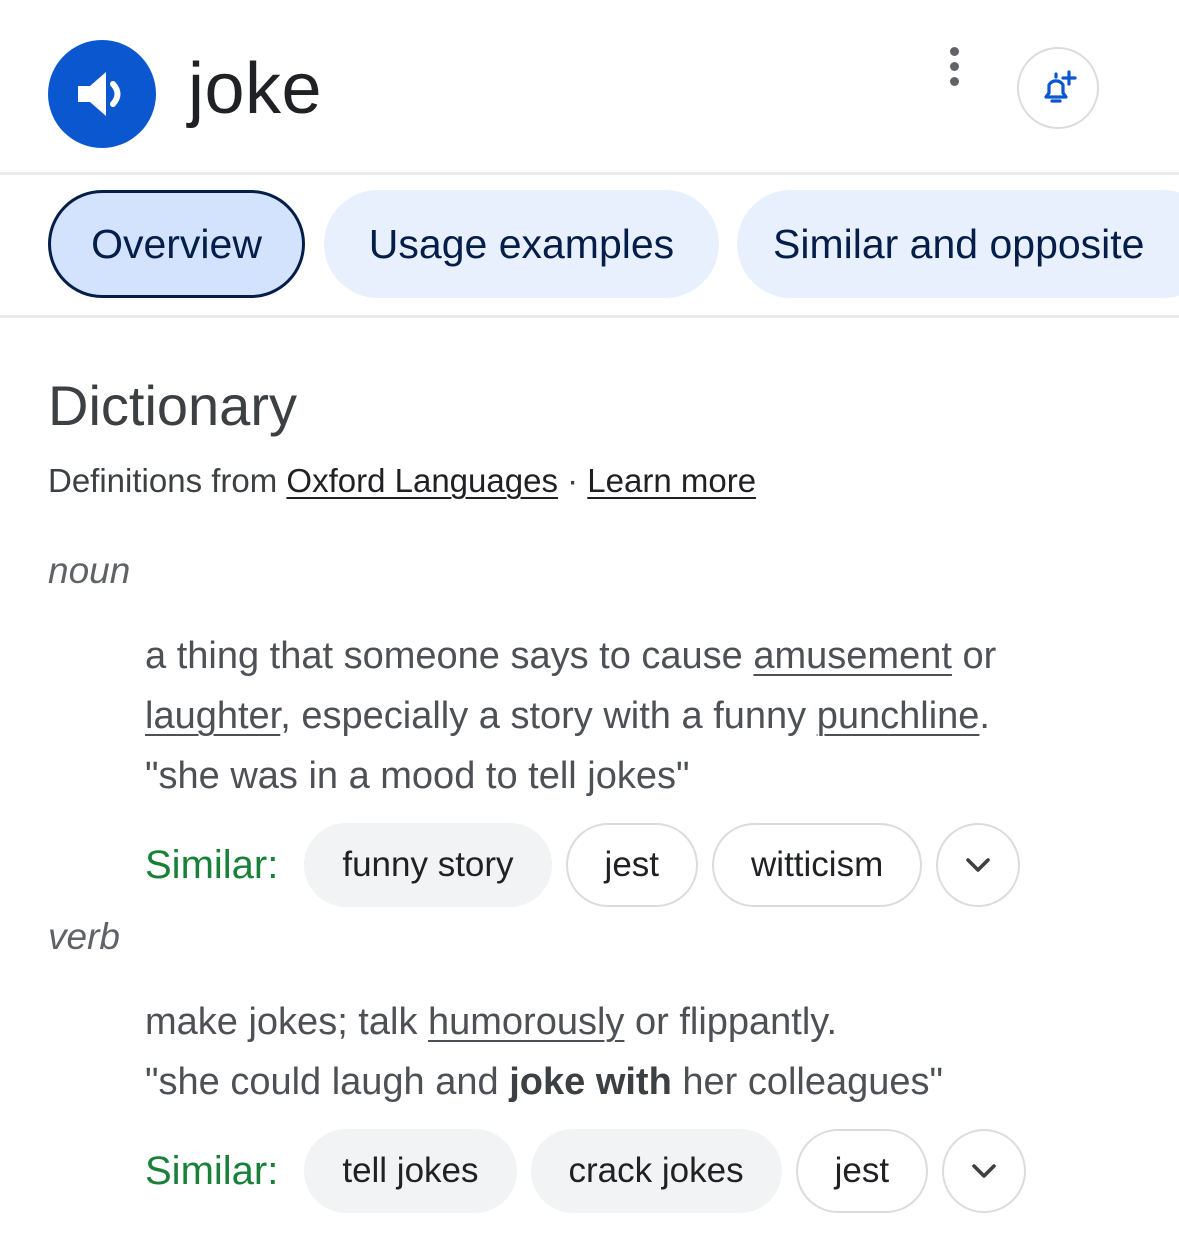 The width and height of the screenshot is (1179, 1260). Describe the element at coordinates (954, 66) in the screenshot. I see `more-options-button` at that location.